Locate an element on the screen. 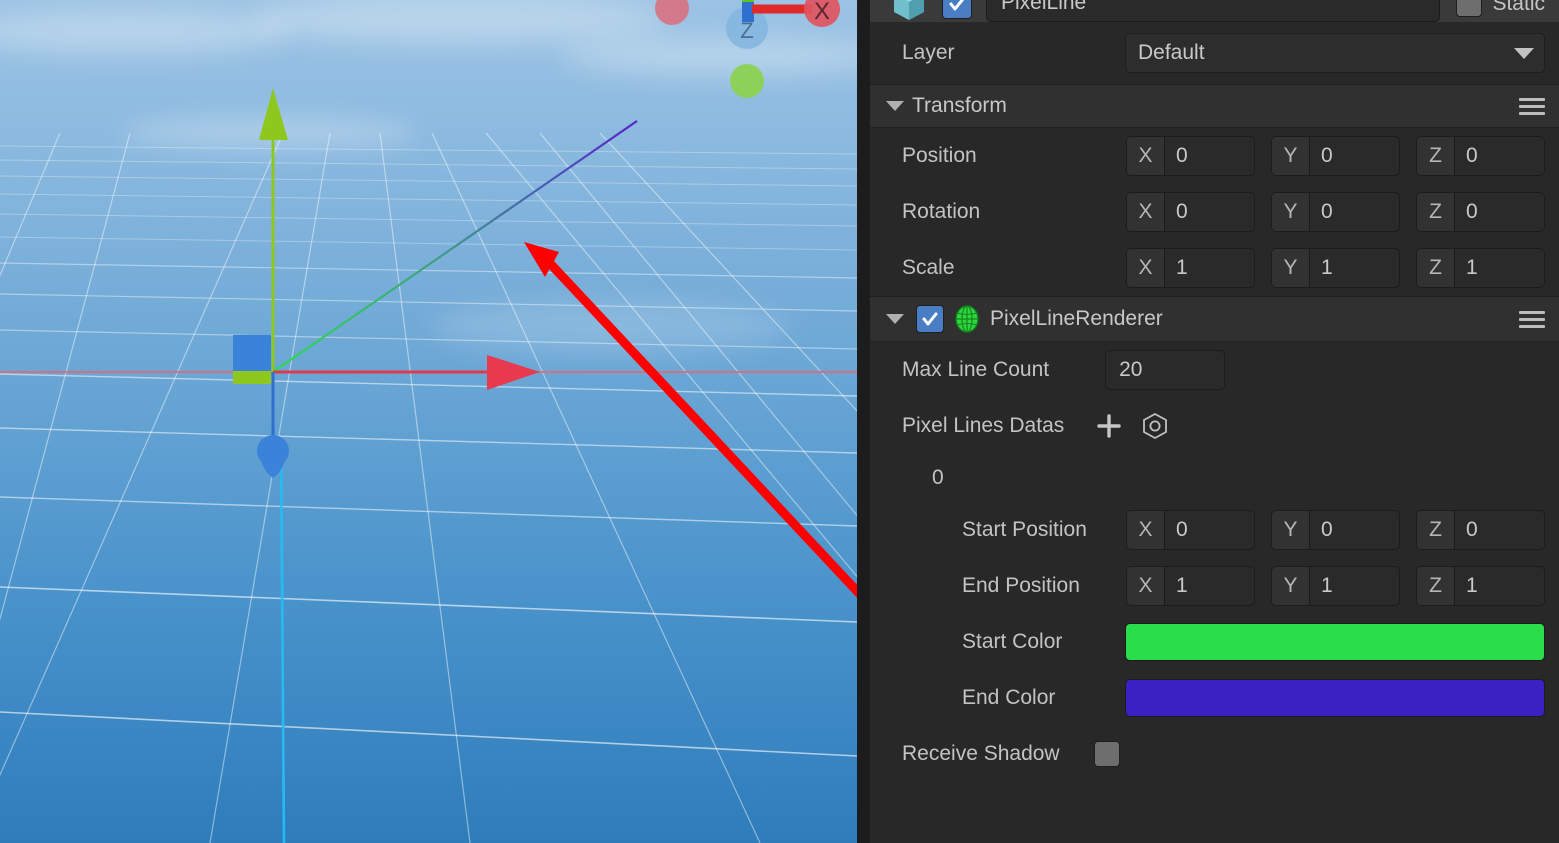 The width and height of the screenshot is (1559, 843). transform-title: Transform is located at coordinates (959, 105).